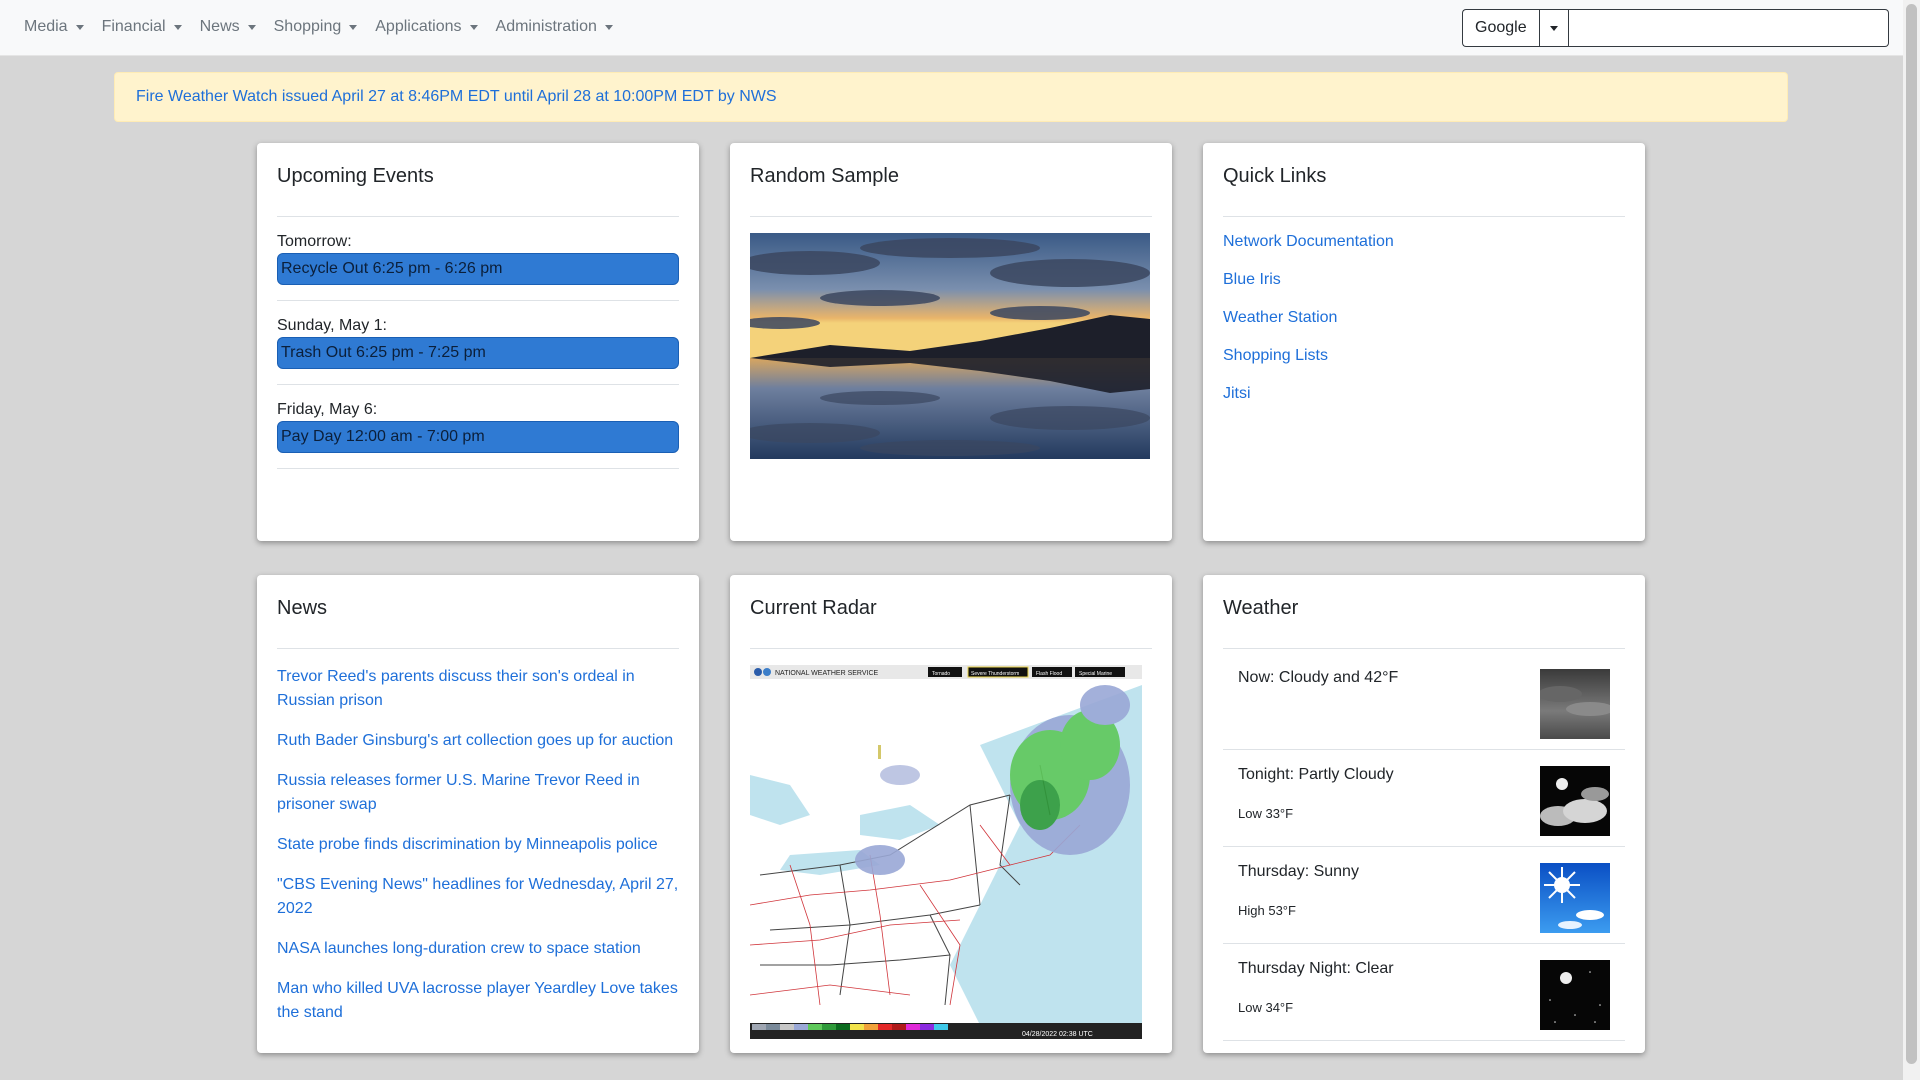 The height and width of the screenshot is (1080, 1920). What do you see at coordinates (418, 26) in the screenshot?
I see `nav-applications-label: Applications` at bounding box center [418, 26].